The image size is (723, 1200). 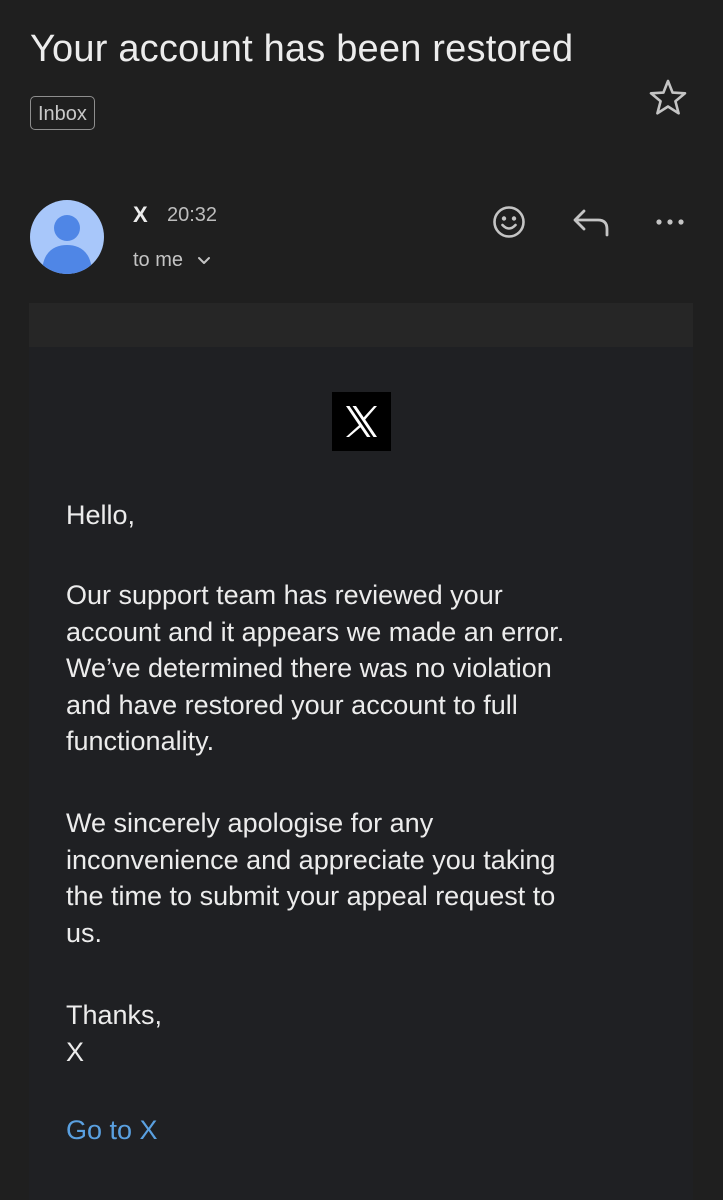 What do you see at coordinates (62, 113) in the screenshot?
I see `label-chip-inbox: Inbox` at bounding box center [62, 113].